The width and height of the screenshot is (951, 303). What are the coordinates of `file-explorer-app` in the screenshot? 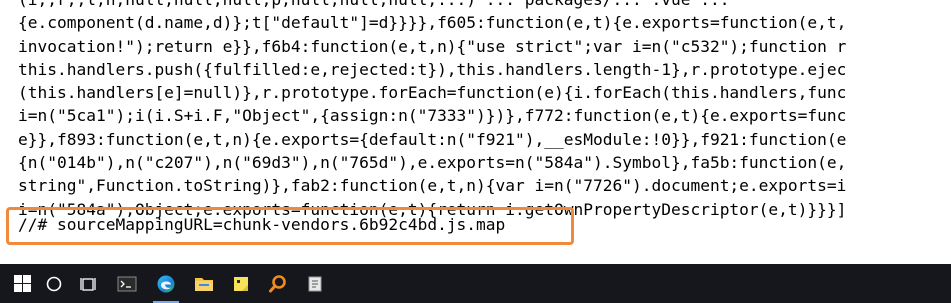 It's located at (204, 283).